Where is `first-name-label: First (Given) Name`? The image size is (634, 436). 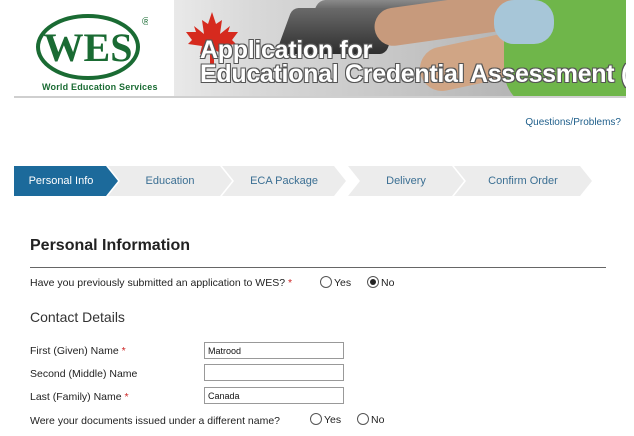
first-name-label: First (Given) Name is located at coordinates (74, 351).